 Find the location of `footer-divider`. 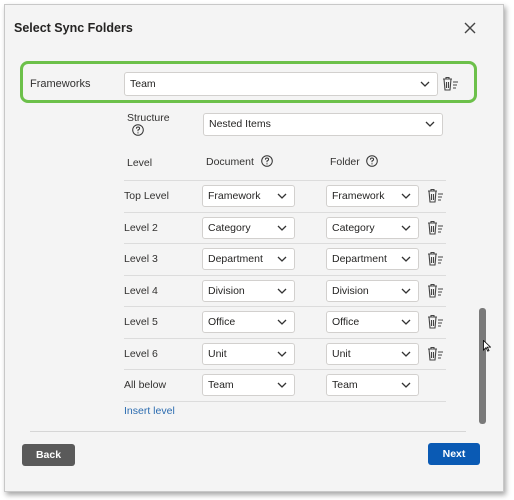

footer-divider is located at coordinates (248, 431).